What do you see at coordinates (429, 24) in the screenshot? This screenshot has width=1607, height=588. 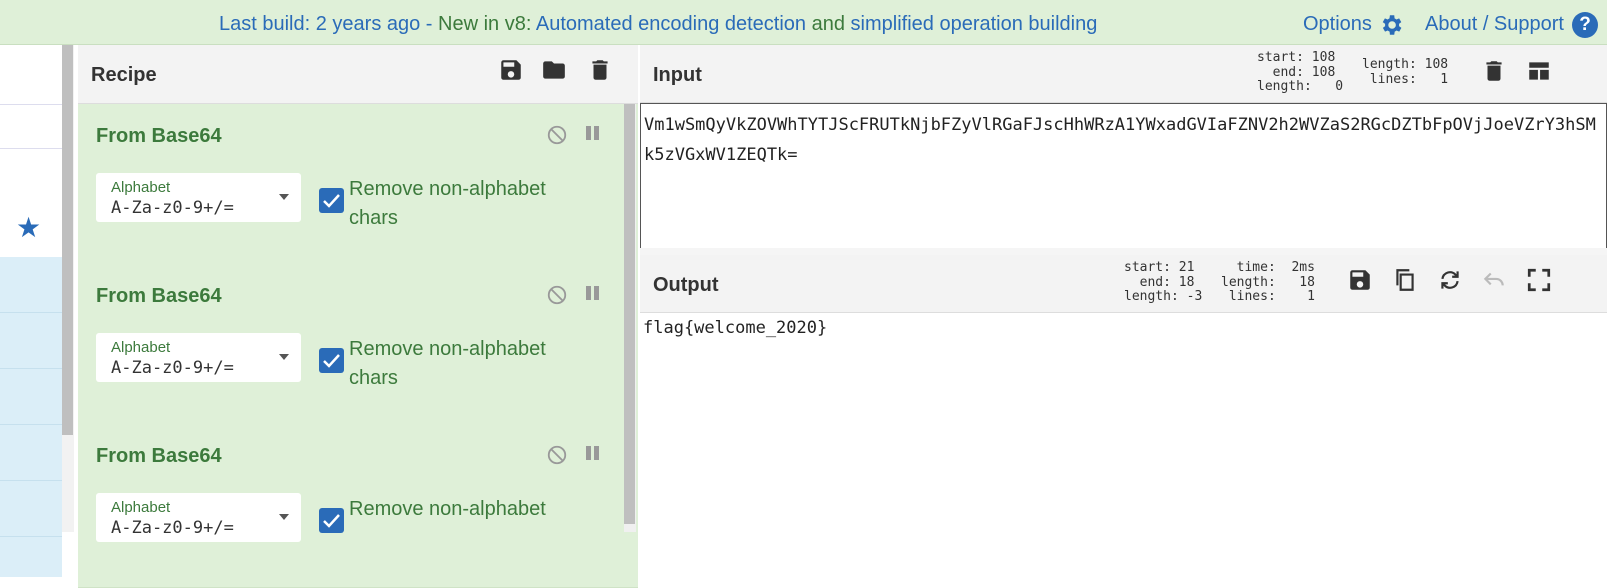 I see `banner-dash: -` at bounding box center [429, 24].